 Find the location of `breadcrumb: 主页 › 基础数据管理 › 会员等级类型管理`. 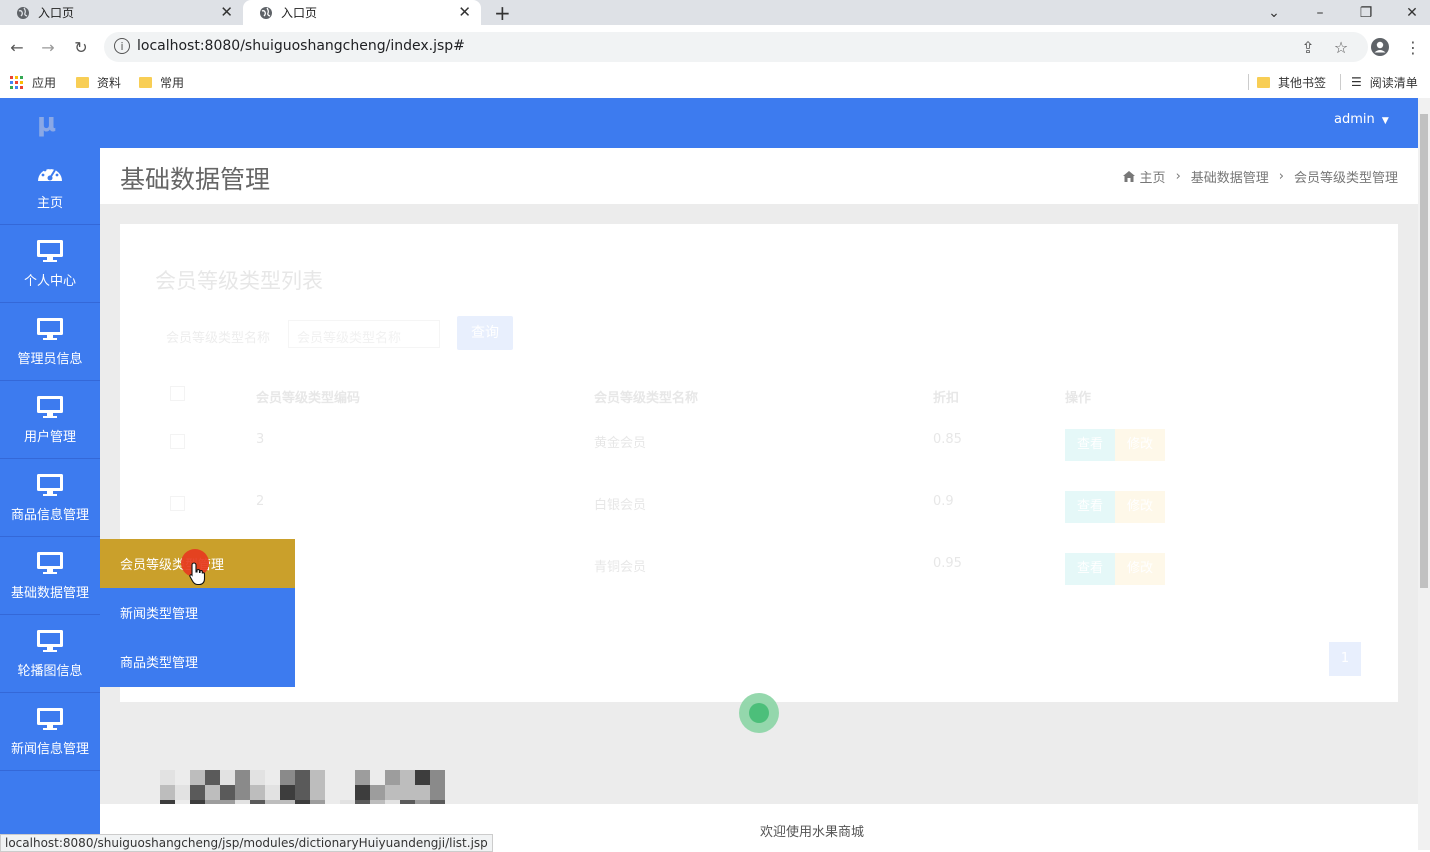

breadcrumb: 主页 › 基础数据管理 › 会员等级类型管理 is located at coordinates (1260, 176).